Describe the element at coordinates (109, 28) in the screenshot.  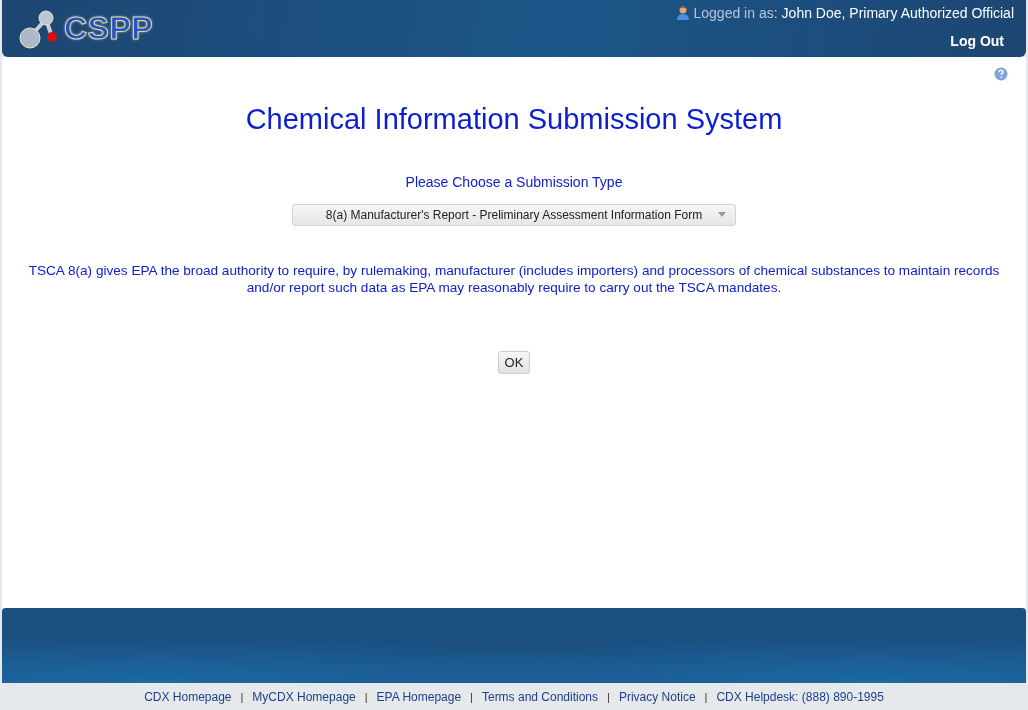
I see `logo-text: CSPP` at that location.